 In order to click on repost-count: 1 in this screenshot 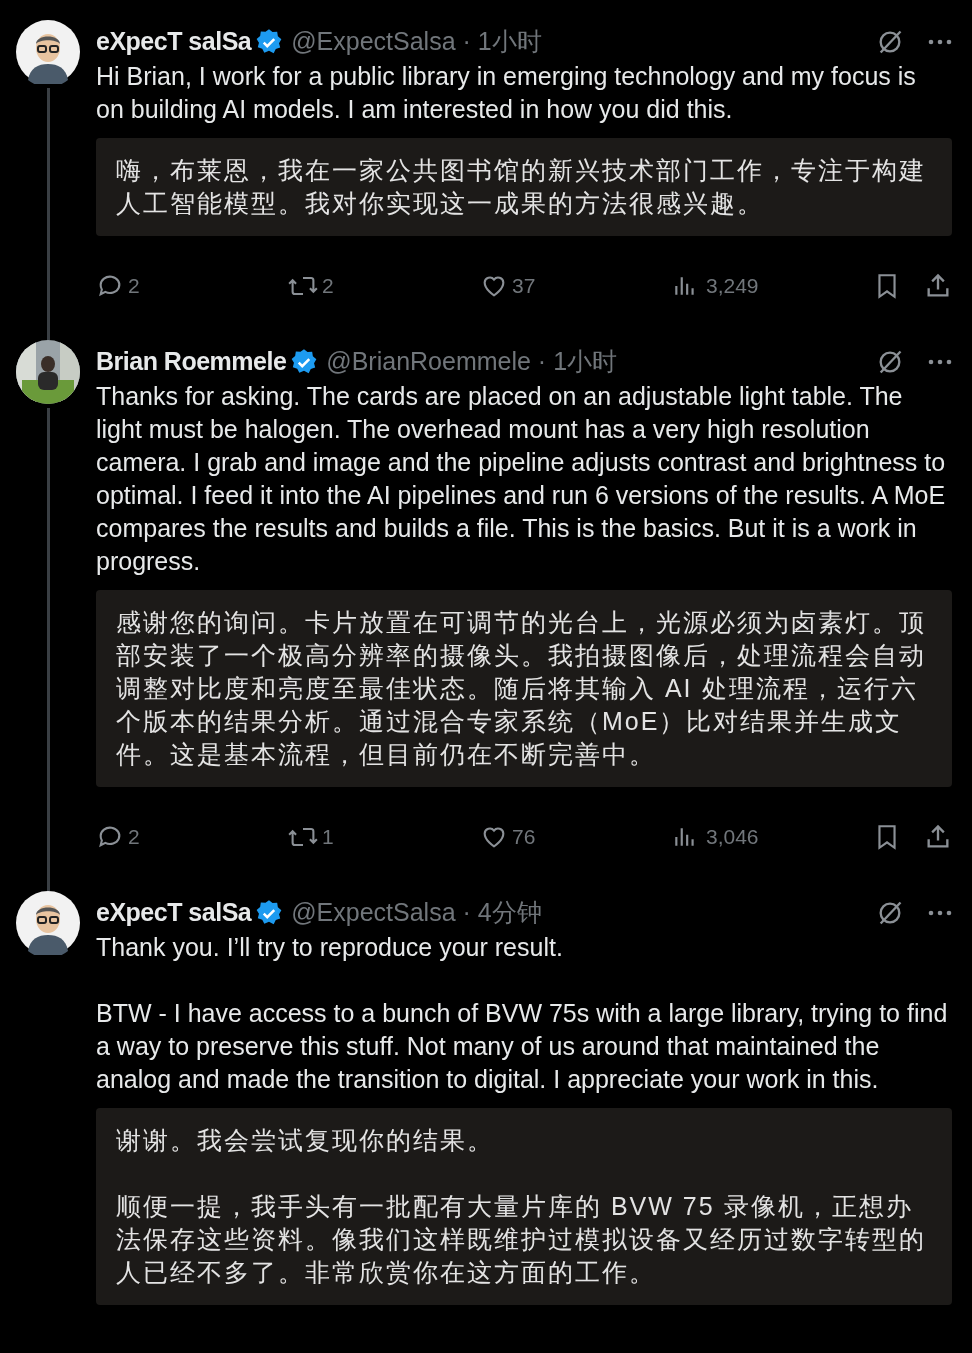, I will do `click(328, 837)`.